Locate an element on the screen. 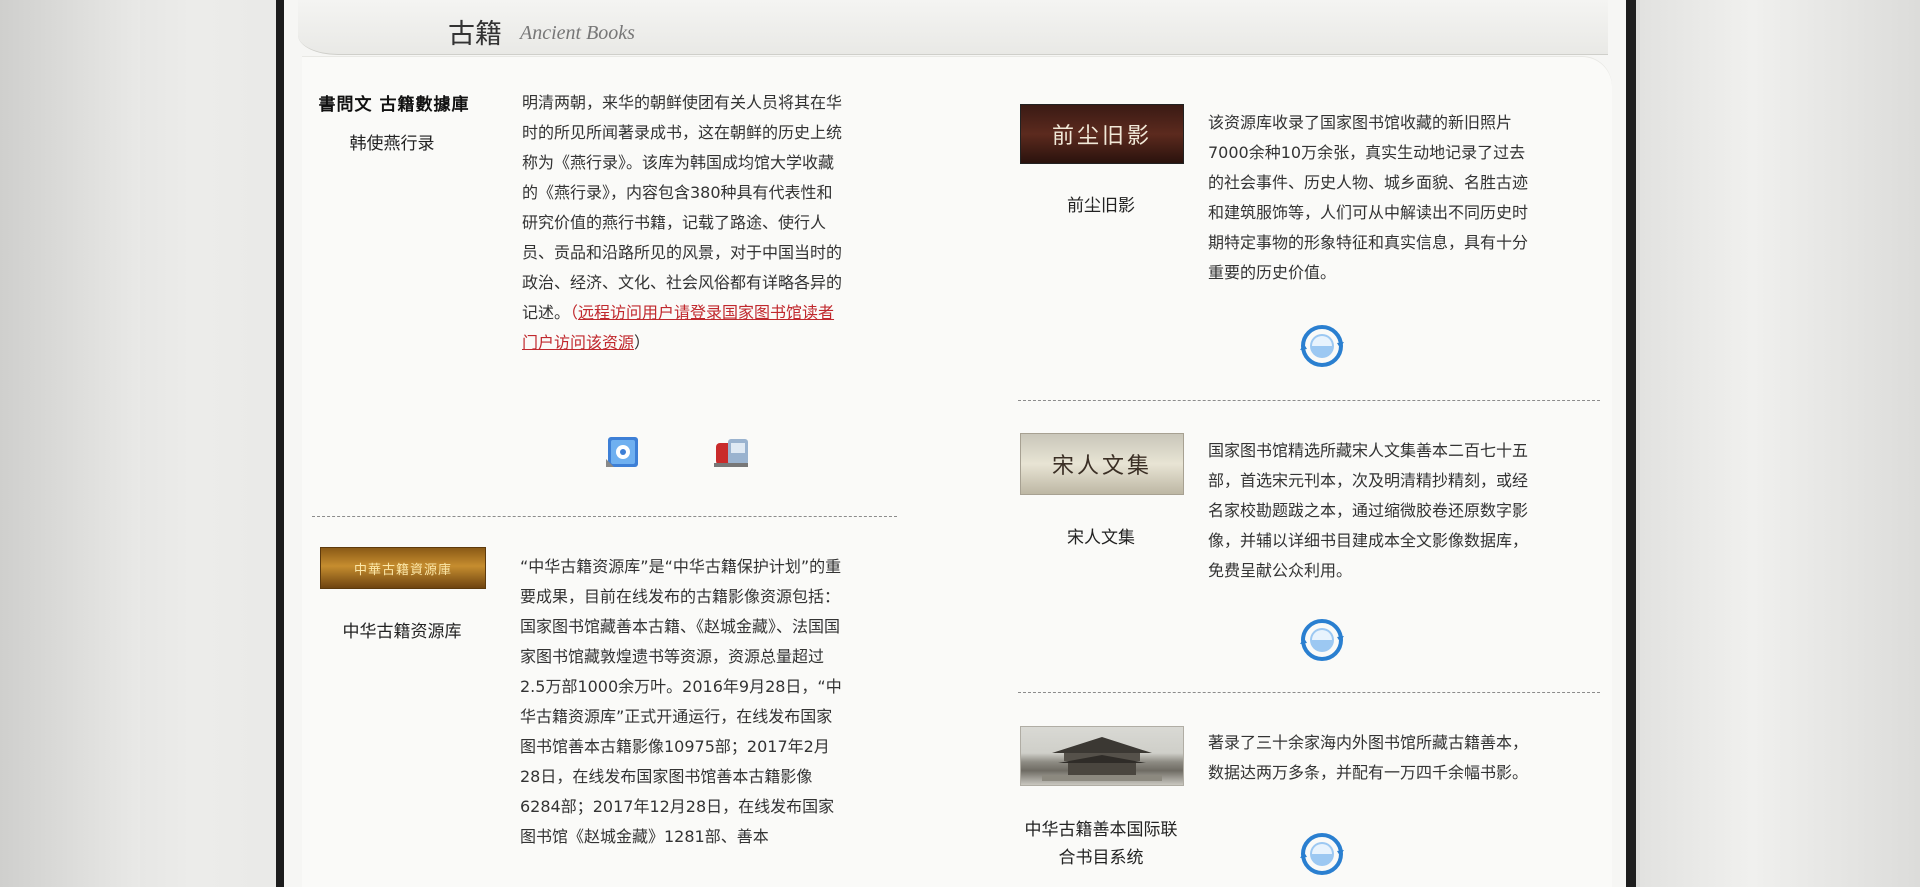 This screenshot has width=1920, height=887. hanshi-logo-text: 書問文 古籍數據庫 is located at coordinates (394, 104).